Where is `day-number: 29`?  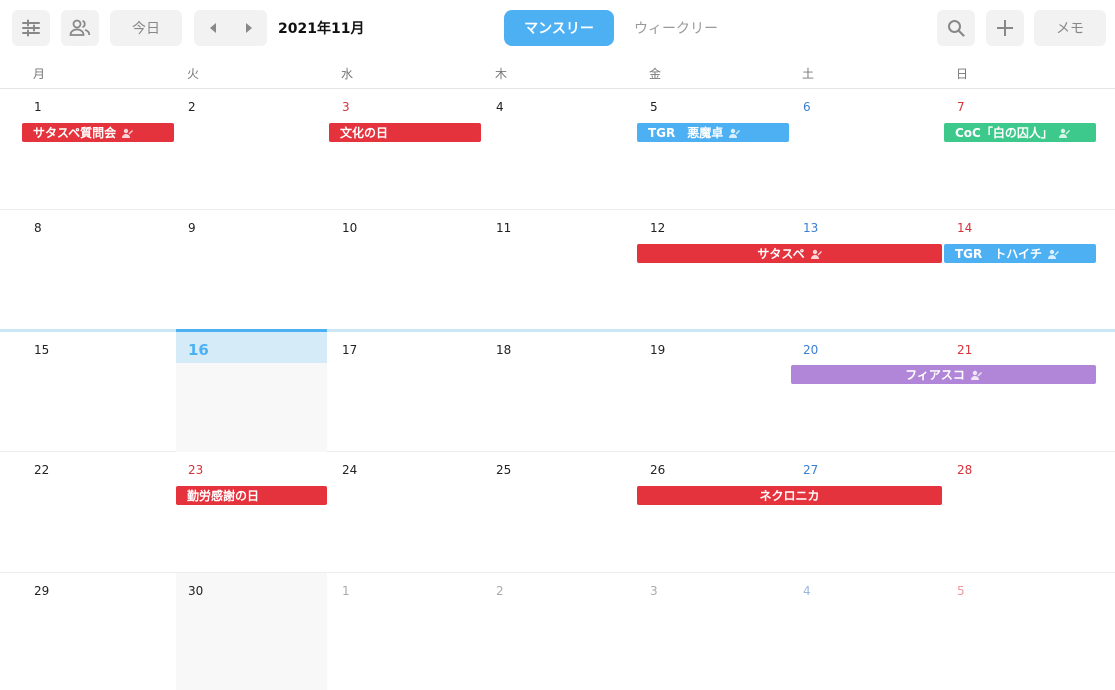 day-number: 29 is located at coordinates (41, 591).